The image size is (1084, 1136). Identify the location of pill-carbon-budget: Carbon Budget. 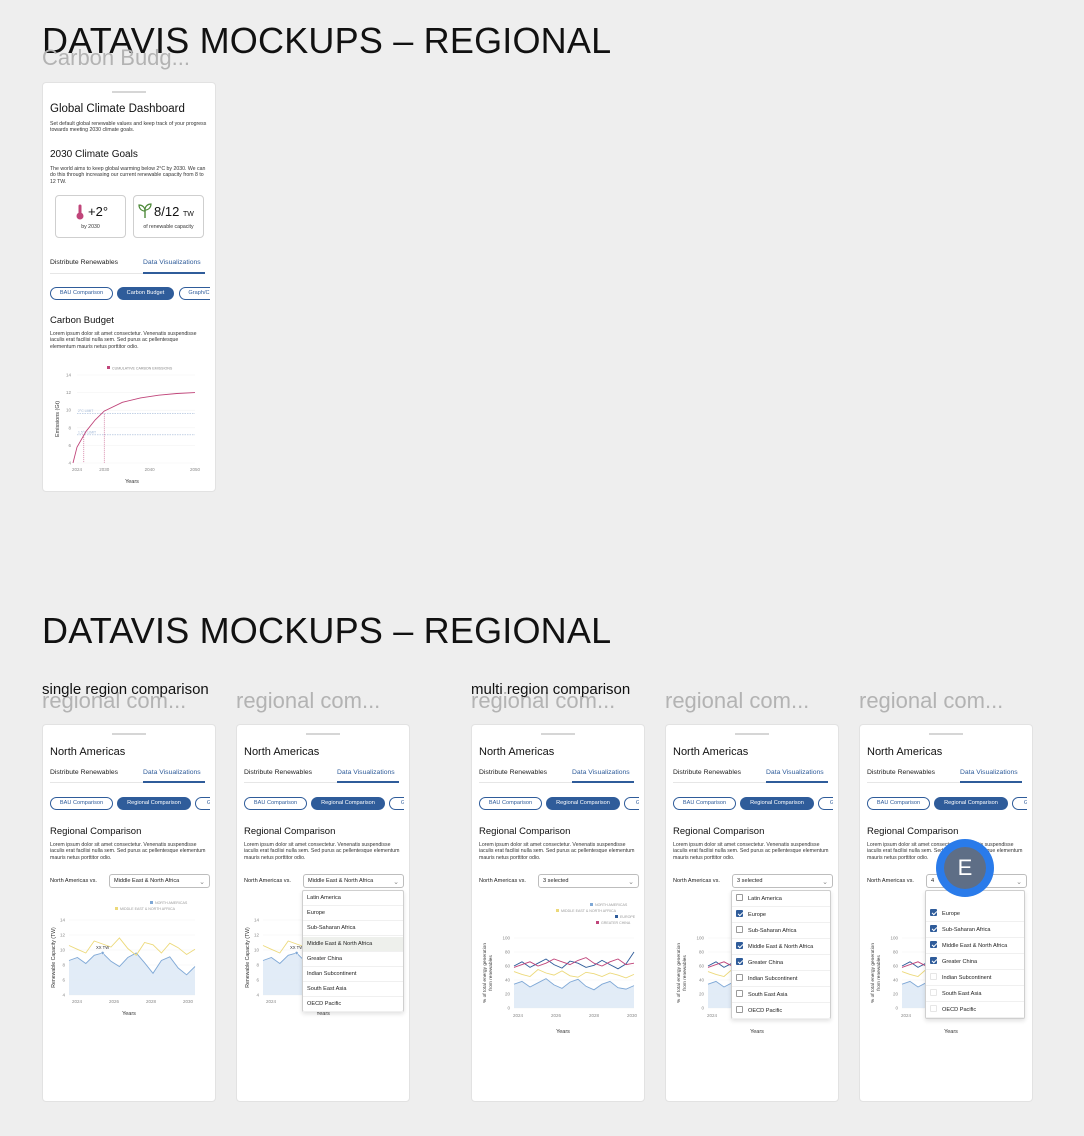
(145, 293).